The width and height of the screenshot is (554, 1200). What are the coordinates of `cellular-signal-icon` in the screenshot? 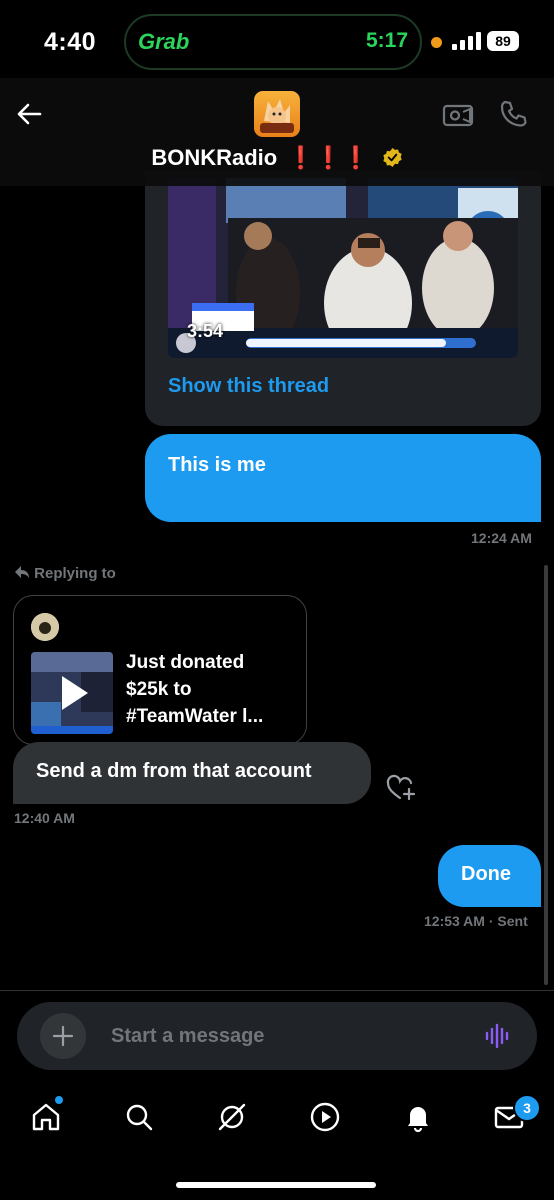 It's located at (466, 41).